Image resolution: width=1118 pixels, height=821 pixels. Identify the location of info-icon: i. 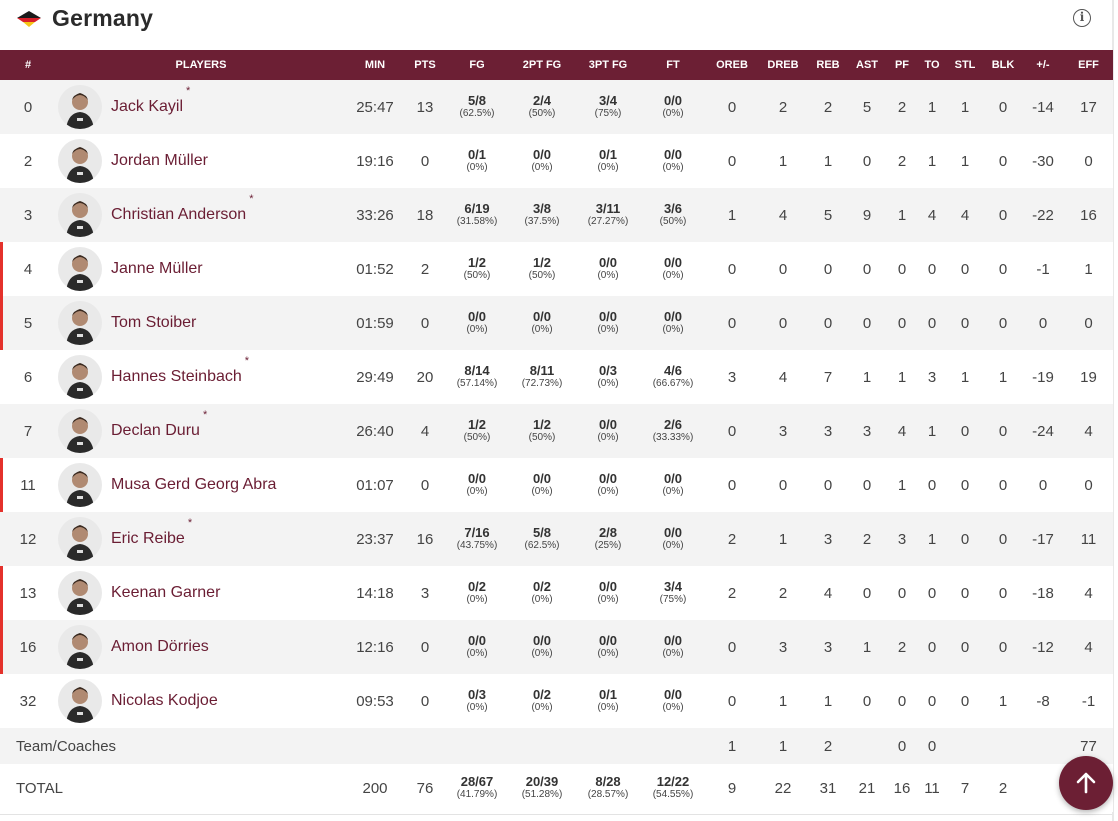
(1082, 18).